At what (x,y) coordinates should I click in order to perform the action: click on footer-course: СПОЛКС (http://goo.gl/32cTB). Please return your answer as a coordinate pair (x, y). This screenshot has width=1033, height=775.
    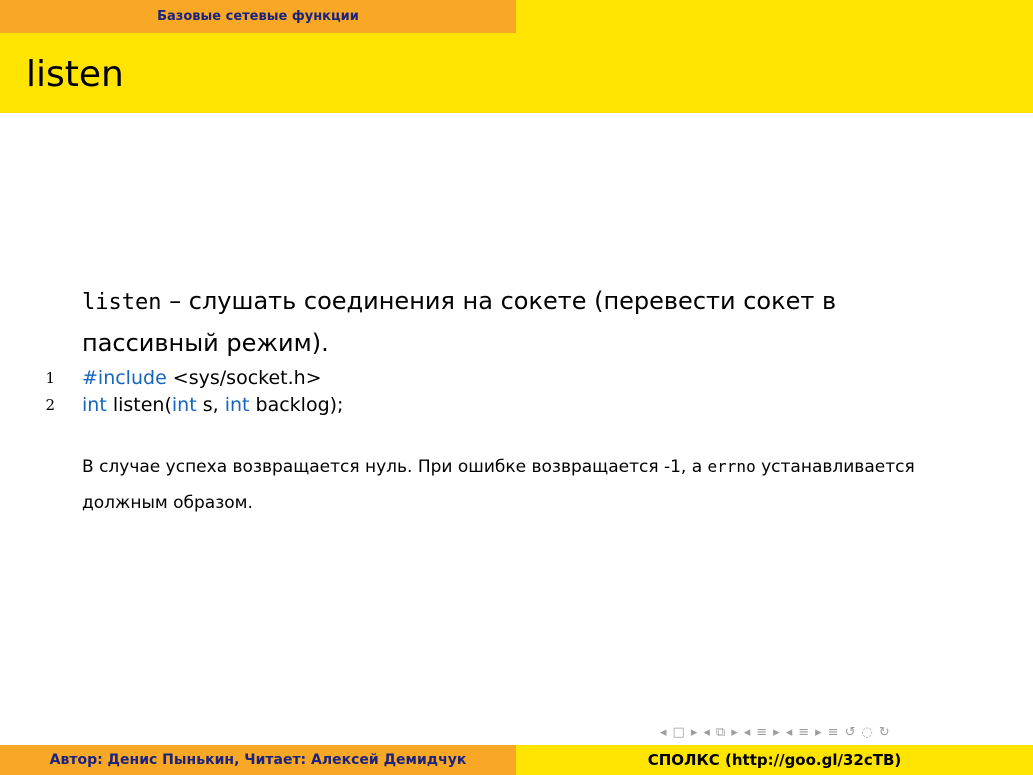
    Looking at the image, I should click on (774, 760).